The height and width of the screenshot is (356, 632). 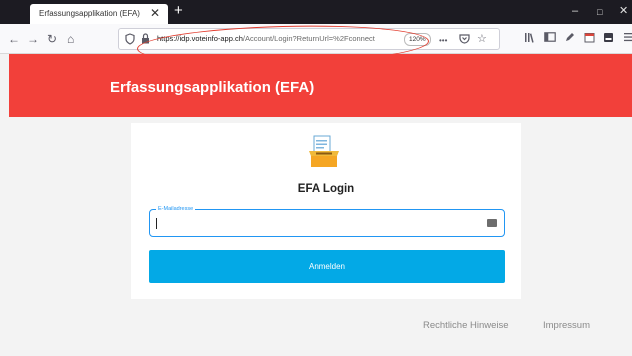 I want to click on app-title: Erfassungsapplikation (EFA), so click(x=212, y=87).